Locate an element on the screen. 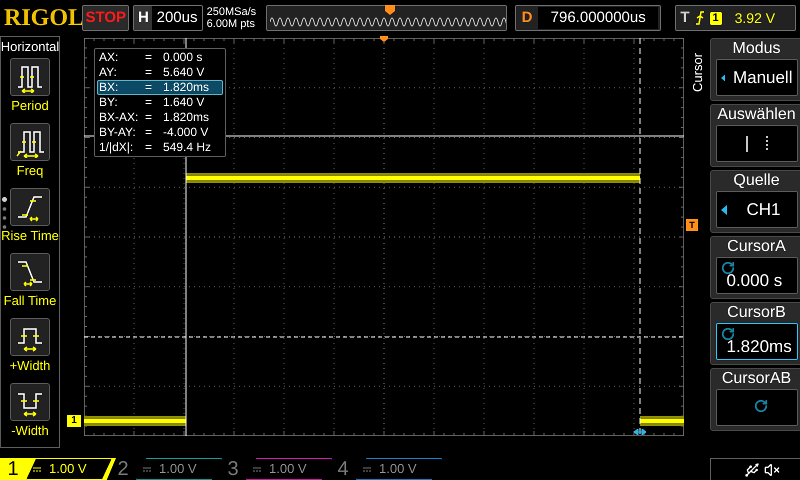 The height and width of the screenshot is (480, 800). menu-item: CursorA 0.000 s is located at coordinates (755, 267).